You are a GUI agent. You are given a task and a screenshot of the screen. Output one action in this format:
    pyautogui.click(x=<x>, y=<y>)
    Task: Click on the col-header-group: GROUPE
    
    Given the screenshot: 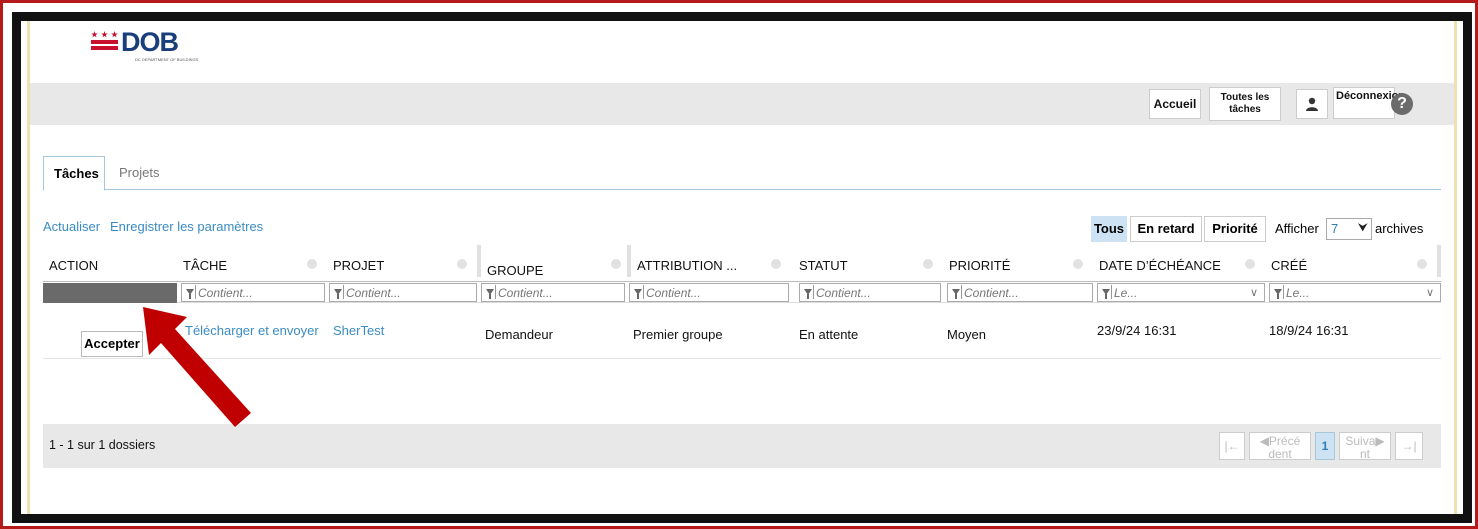 What is the action you would take?
    pyautogui.click(x=556, y=264)
    